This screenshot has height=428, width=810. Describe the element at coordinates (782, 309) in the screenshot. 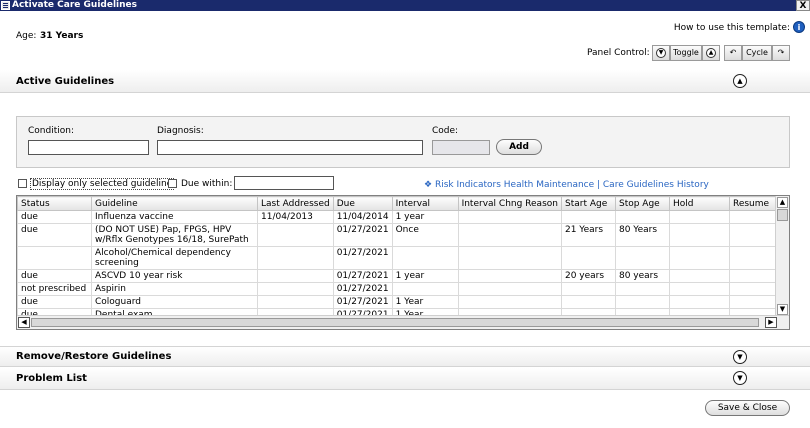

I see `scroll-down-icon: ▼` at that location.